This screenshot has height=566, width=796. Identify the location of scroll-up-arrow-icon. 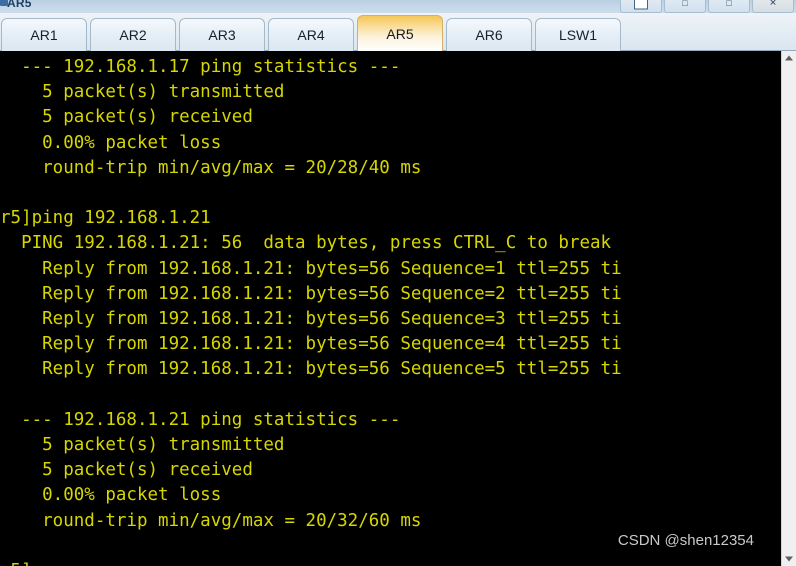
(789, 58).